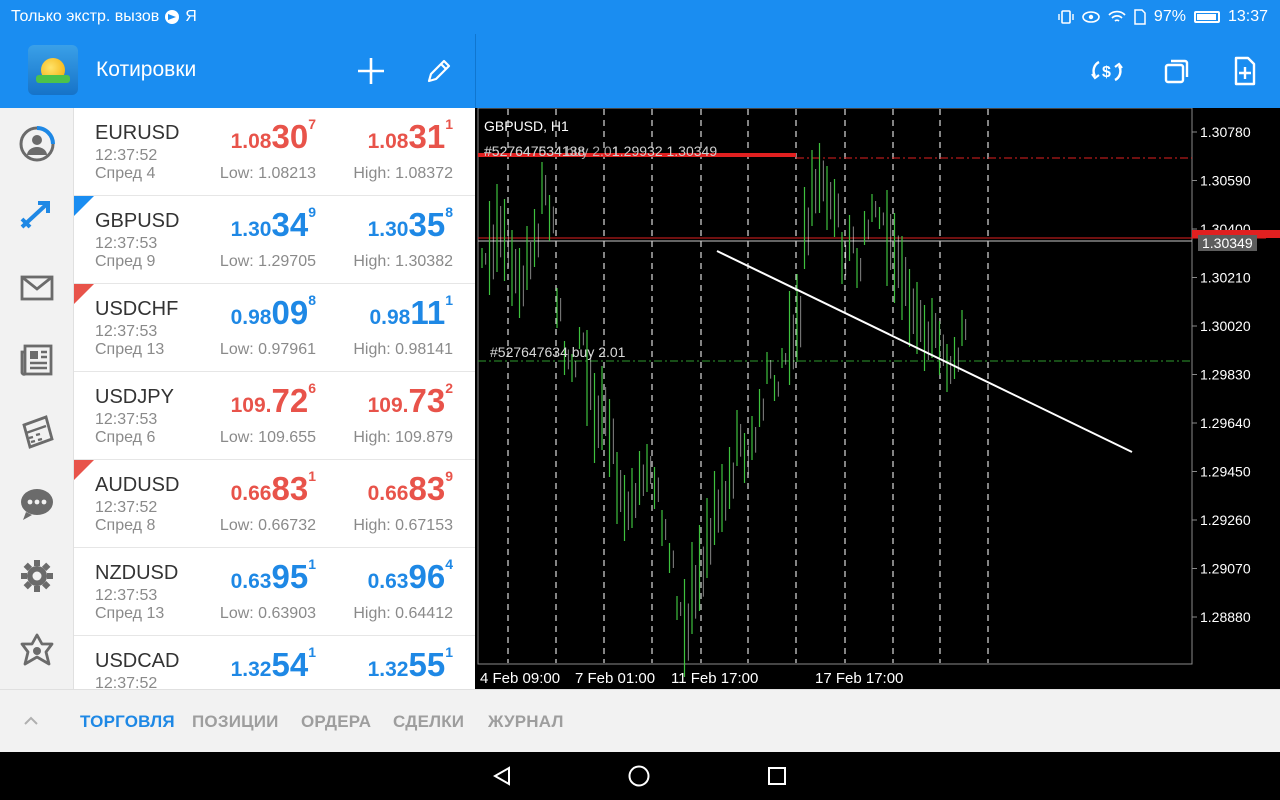 Image resolution: width=1280 pixels, height=800 pixels. I want to click on y-tick-label: 1.30590, so click(1225, 181).